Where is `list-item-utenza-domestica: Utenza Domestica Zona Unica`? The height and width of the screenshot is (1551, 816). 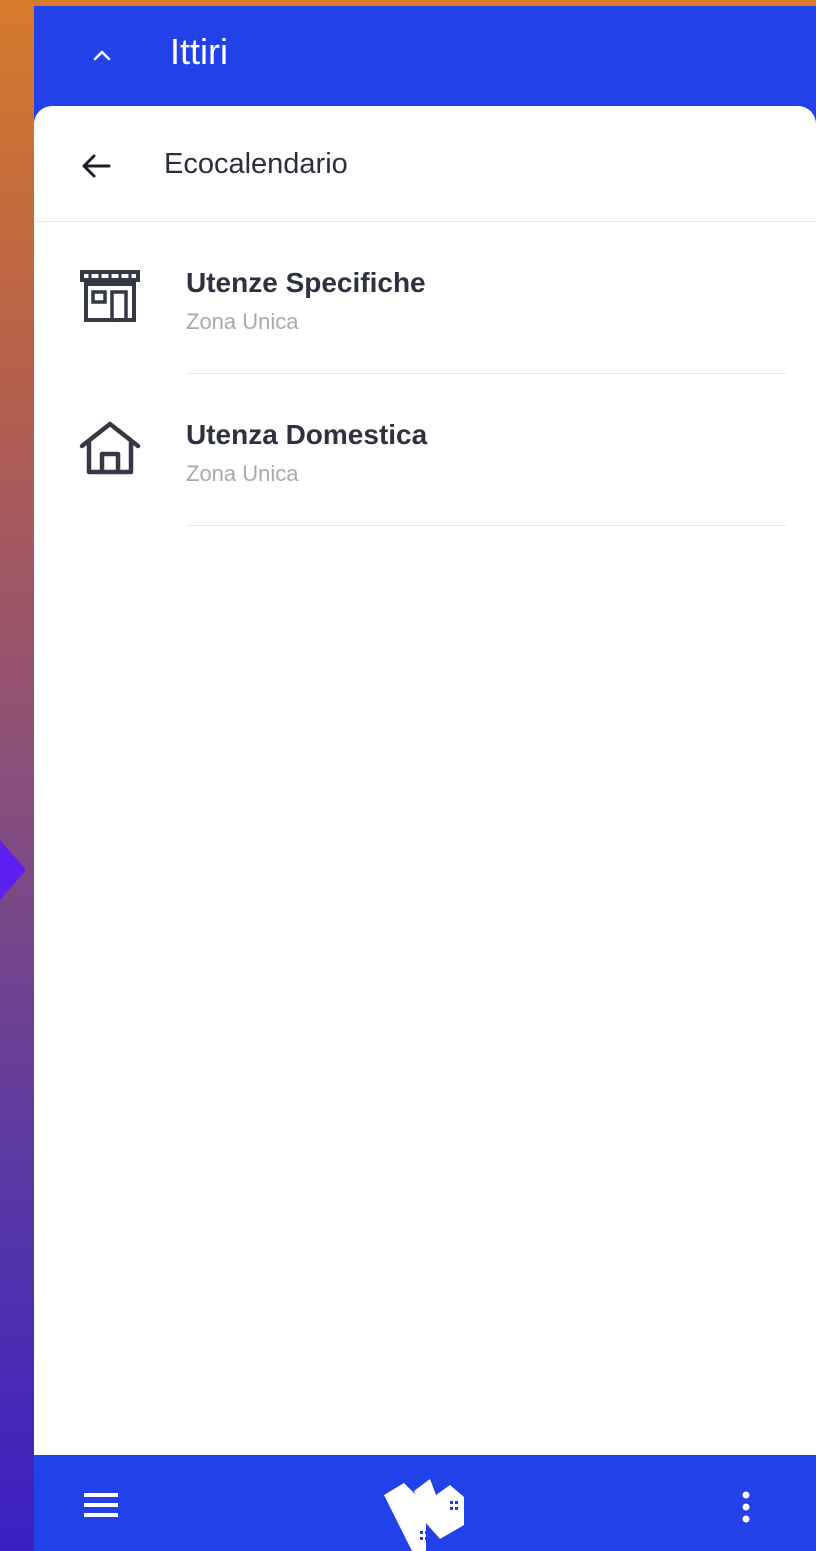
list-item-utenza-domestica: Utenza Domestica Zona Unica is located at coordinates (425, 450).